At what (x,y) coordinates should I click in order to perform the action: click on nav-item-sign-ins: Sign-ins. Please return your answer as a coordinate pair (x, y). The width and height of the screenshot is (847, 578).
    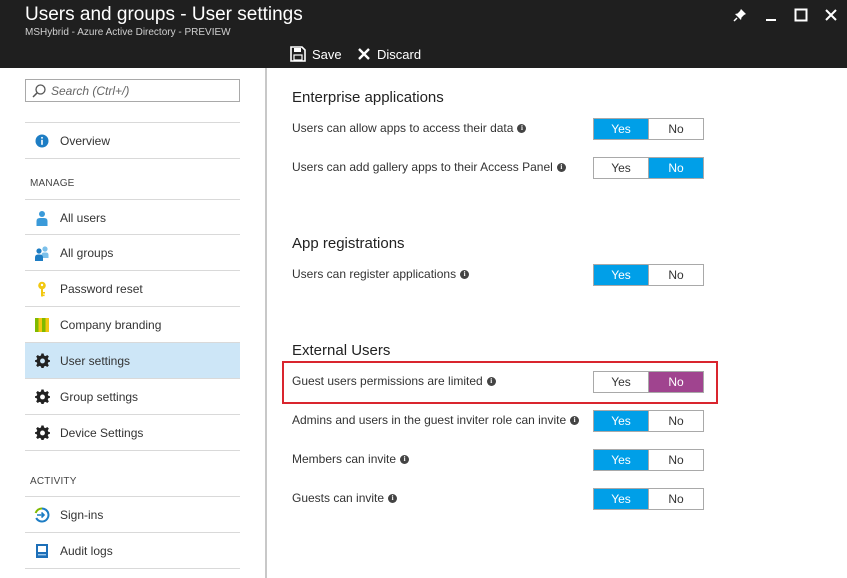
    Looking at the image, I should click on (132, 514).